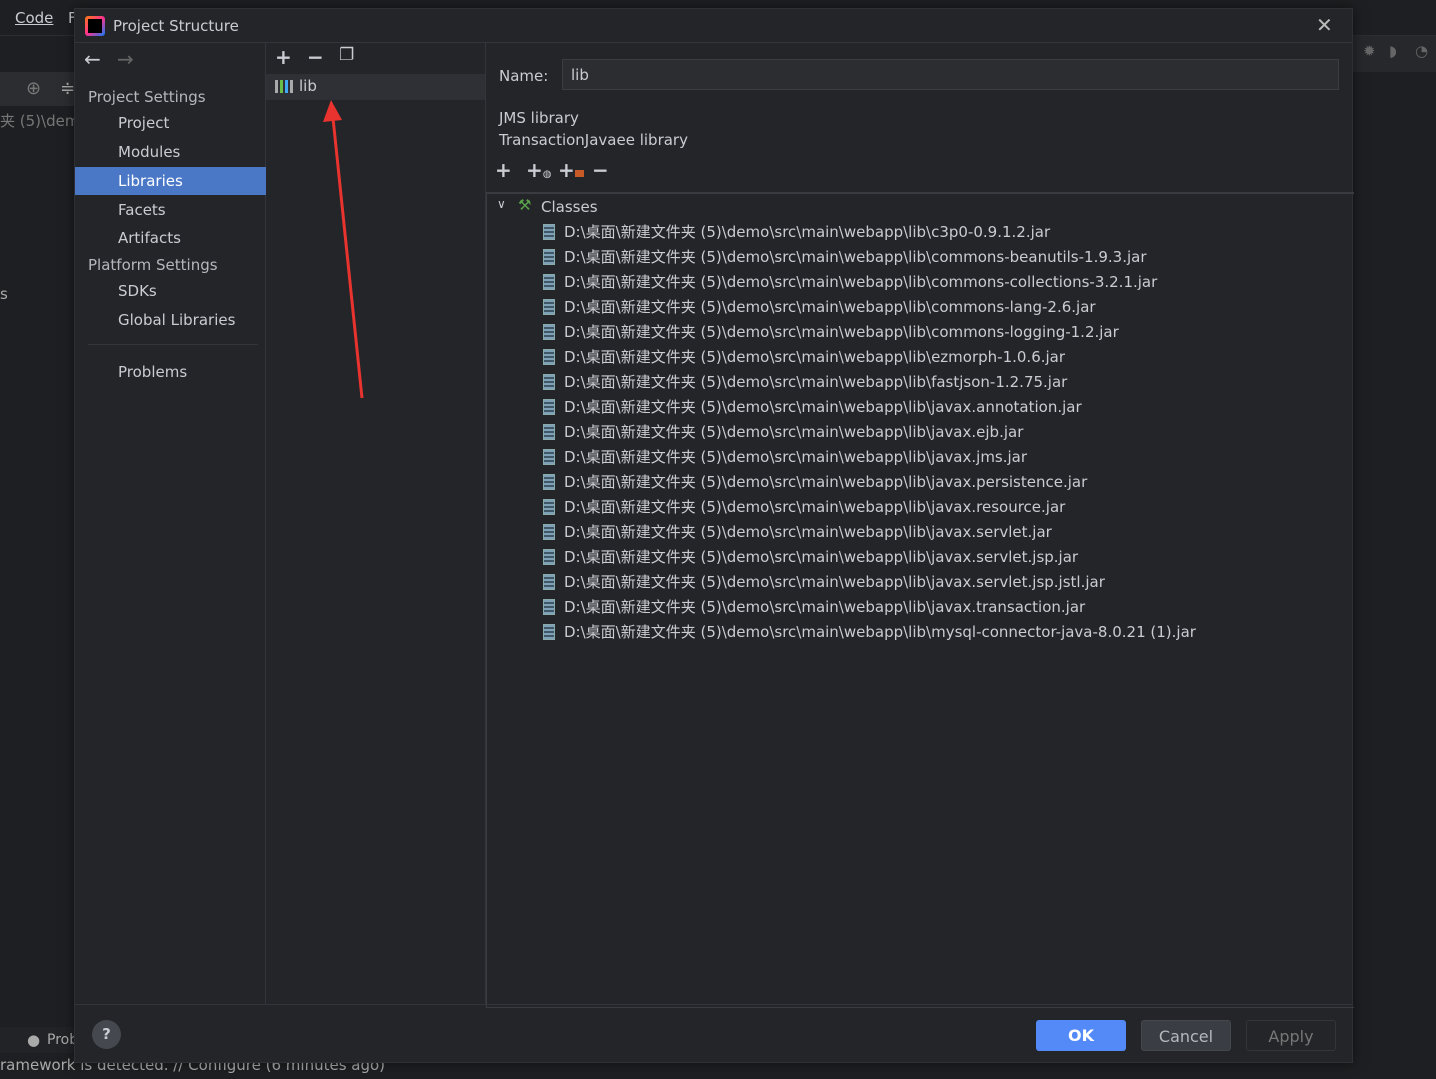 This screenshot has width=1436, height=1079. Describe the element at coordinates (125, 59) in the screenshot. I see `forward-icon: →` at that location.